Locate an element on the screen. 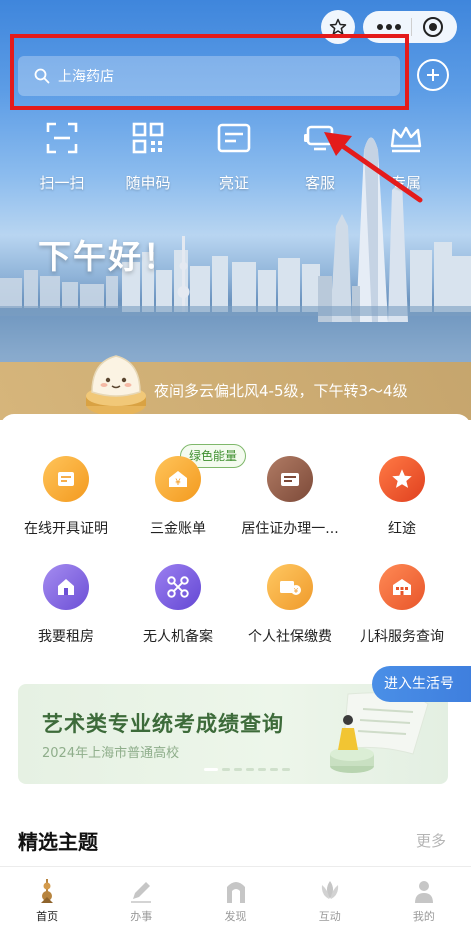 This screenshot has height=929, width=471. pediatric-icon is located at coordinates (402, 587).